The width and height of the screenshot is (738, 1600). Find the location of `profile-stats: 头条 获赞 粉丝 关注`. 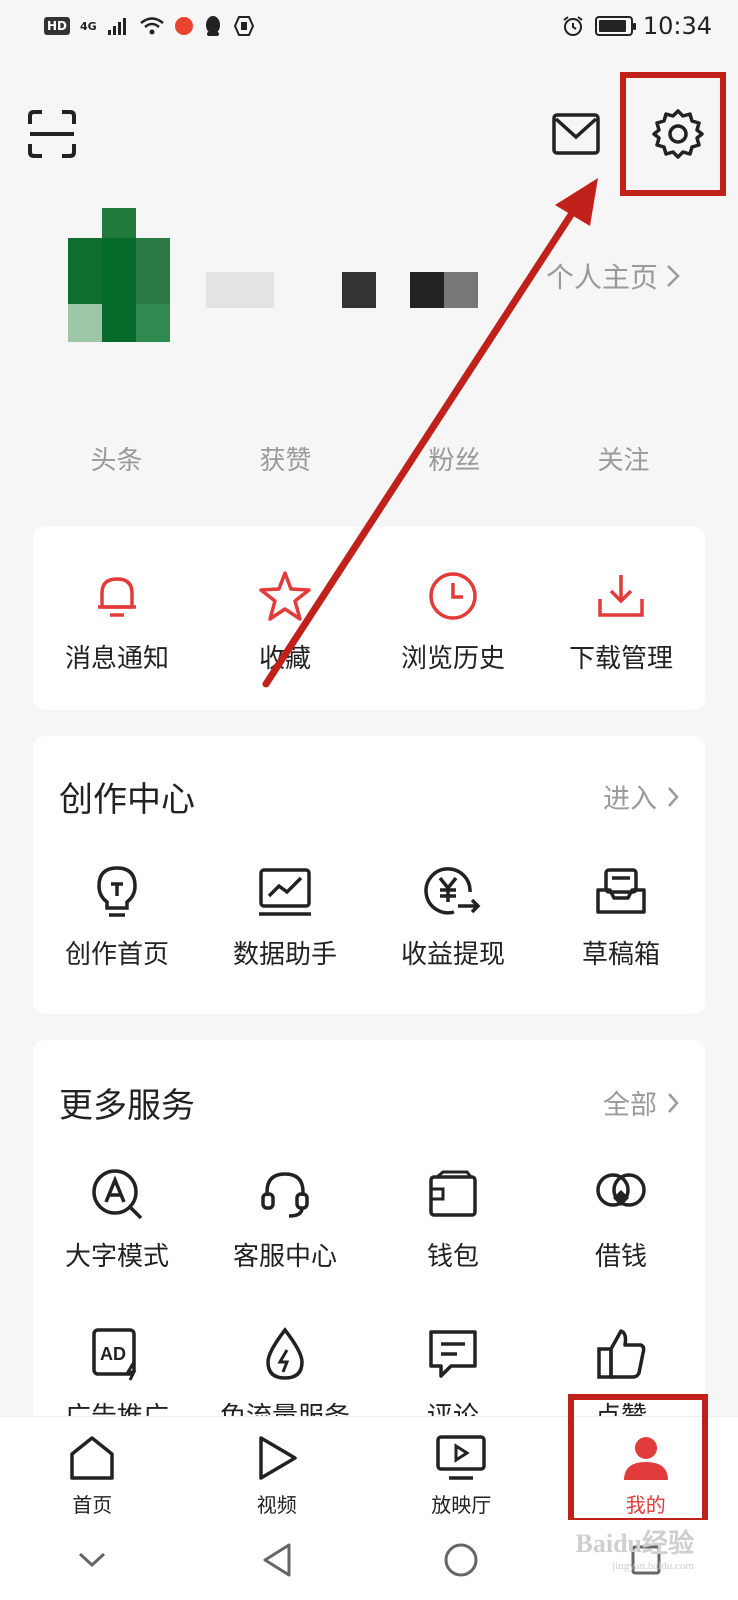

profile-stats: 头条 获赞 粉丝 关注 is located at coordinates (370, 458).